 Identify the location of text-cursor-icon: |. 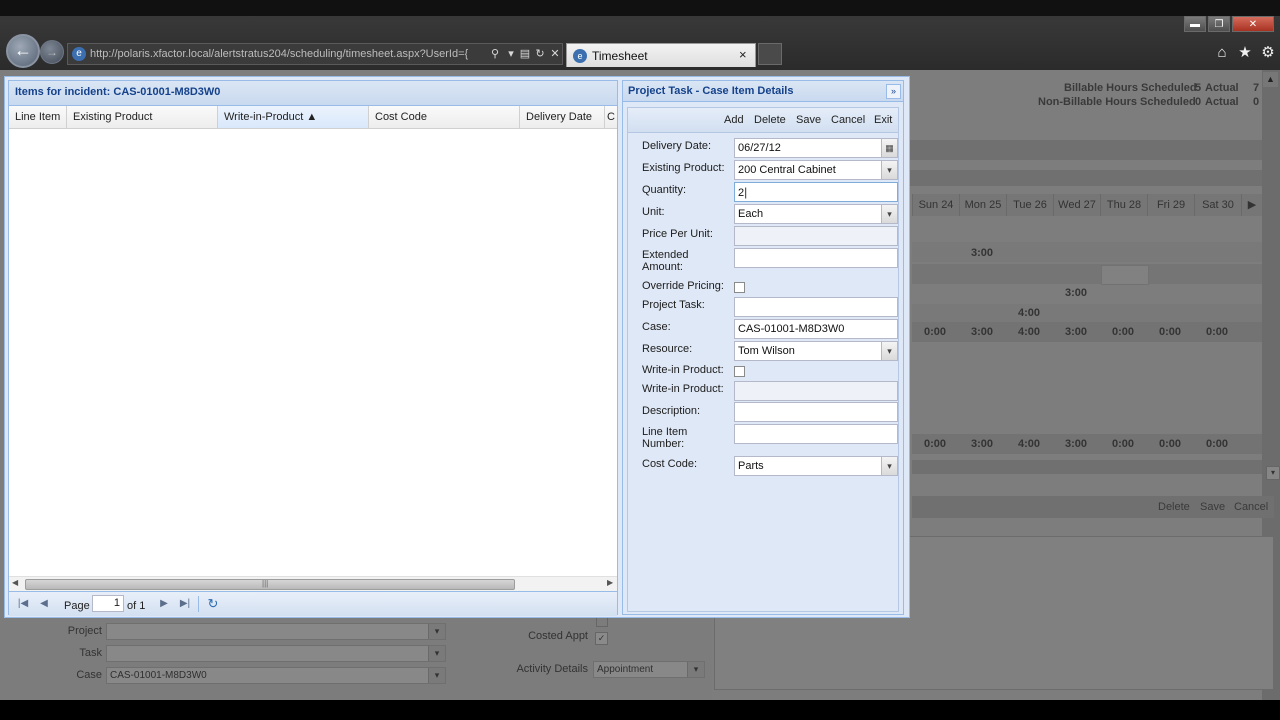
(746, 192).